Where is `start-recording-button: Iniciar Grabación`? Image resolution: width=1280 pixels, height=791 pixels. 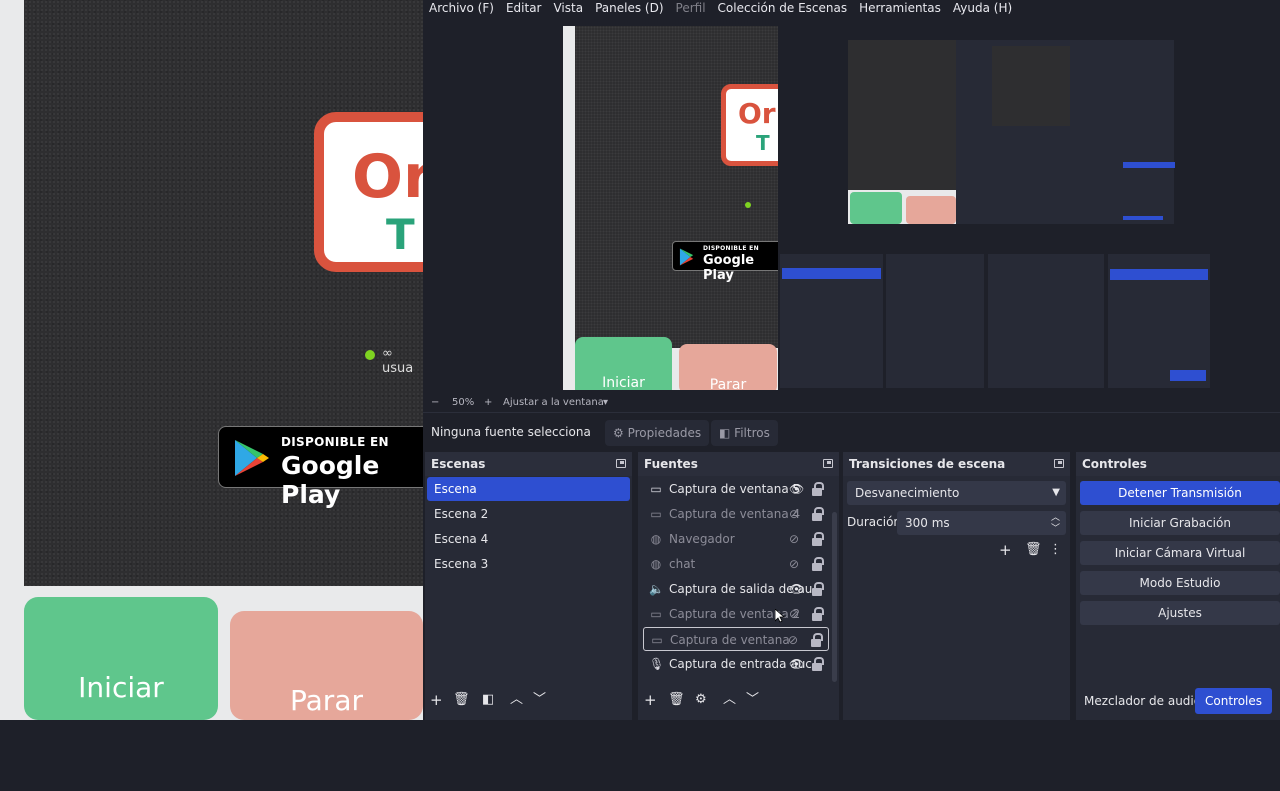
start-recording-button: Iniciar Grabación is located at coordinates (1180, 523).